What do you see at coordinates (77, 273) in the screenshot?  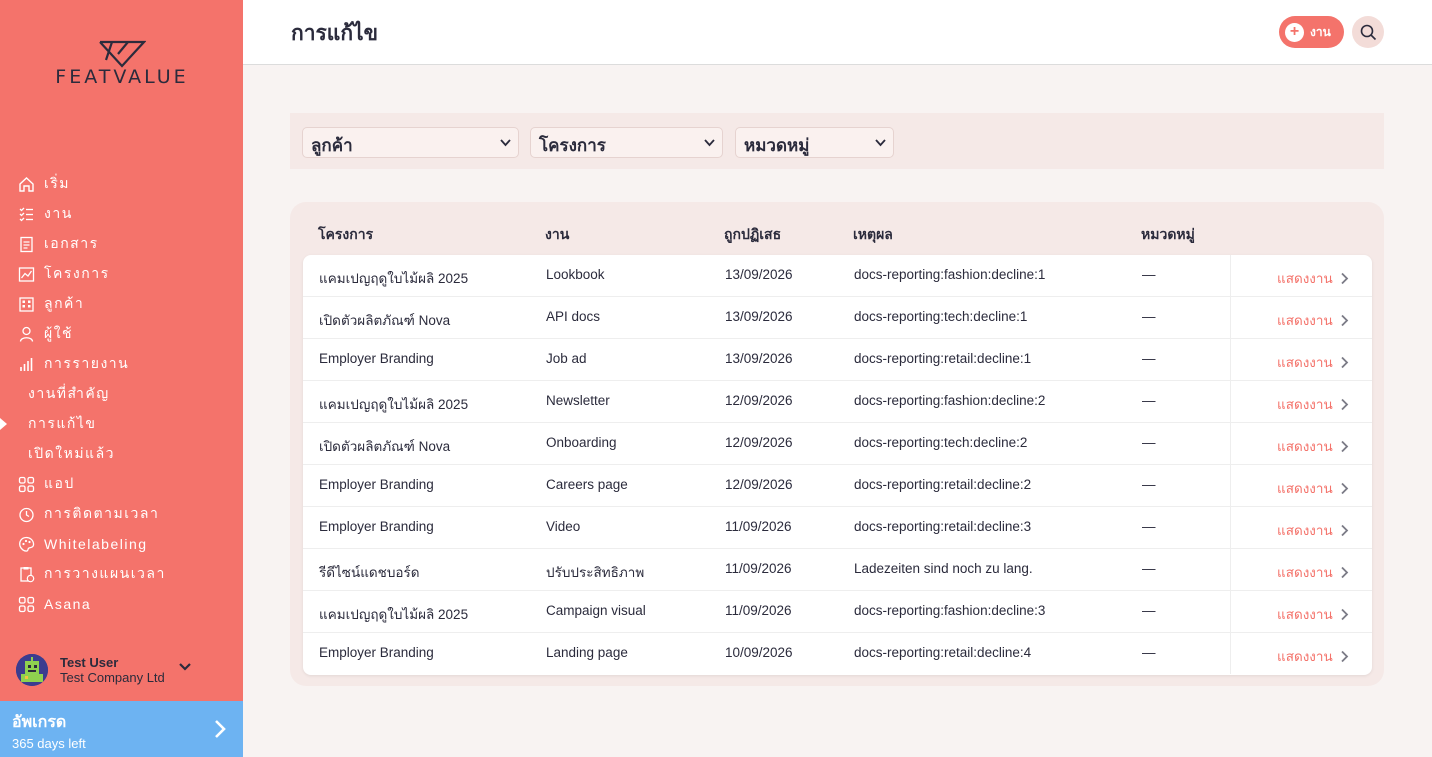 I see `sidebar-item-label: โครงการ` at bounding box center [77, 273].